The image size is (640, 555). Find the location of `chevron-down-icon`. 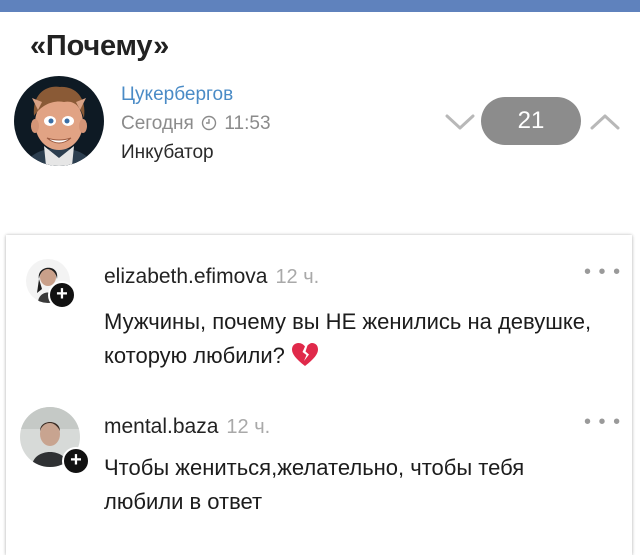

chevron-down-icon is located at coordinates (460, 122).